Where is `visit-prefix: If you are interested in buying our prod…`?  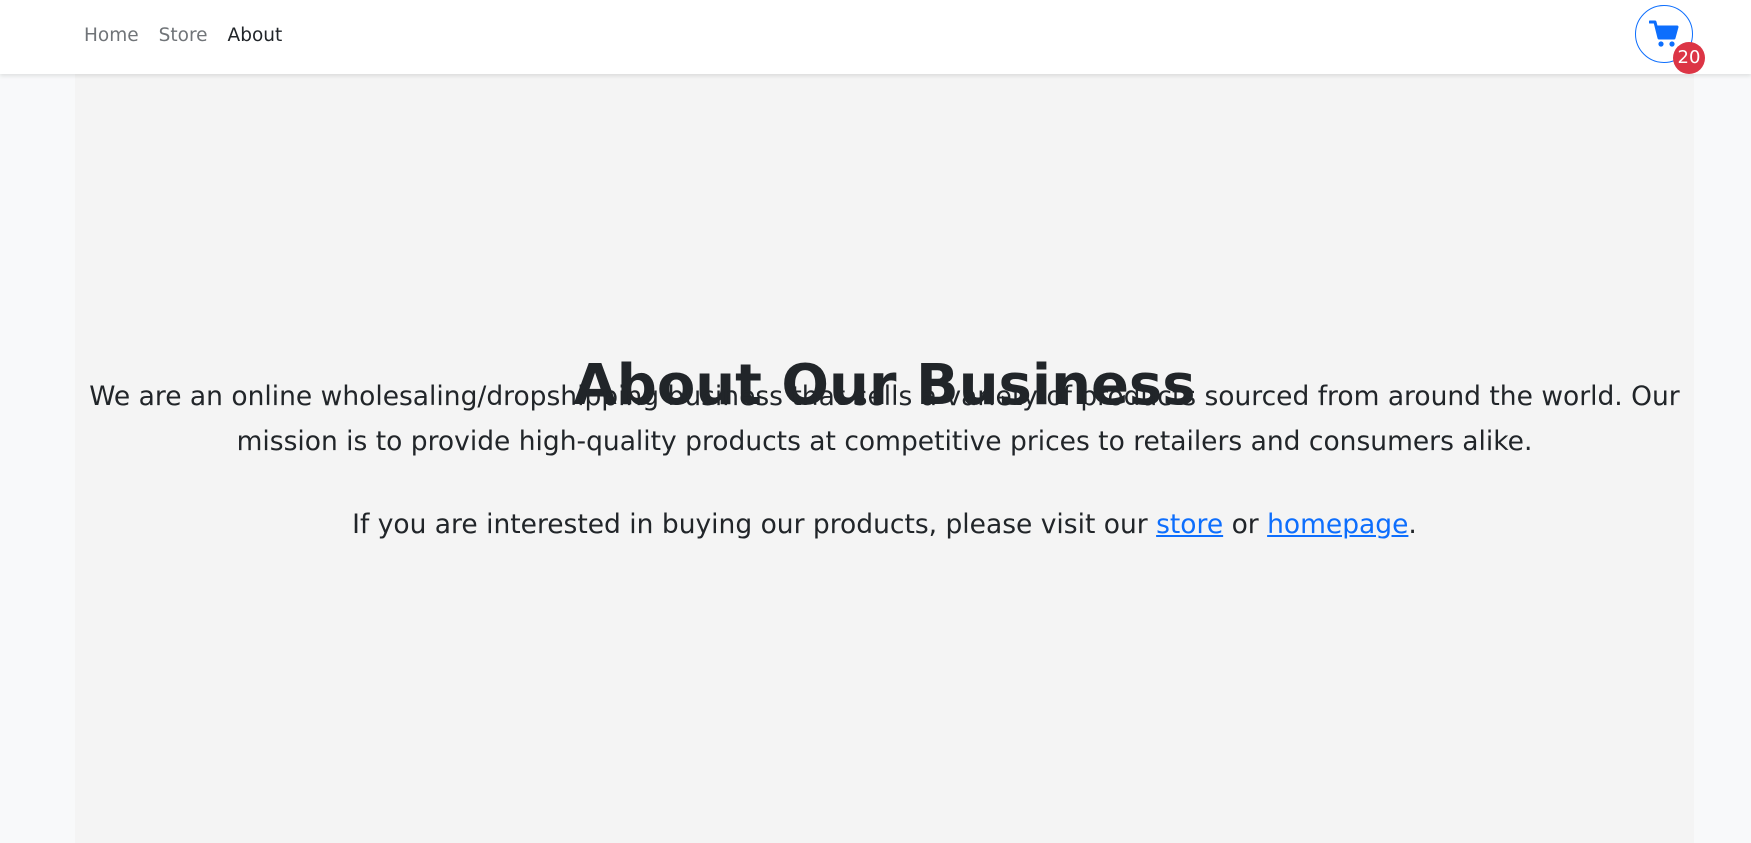
visit-prefix: If you are interested in buying our prod… is located at coordinates (754, 524).